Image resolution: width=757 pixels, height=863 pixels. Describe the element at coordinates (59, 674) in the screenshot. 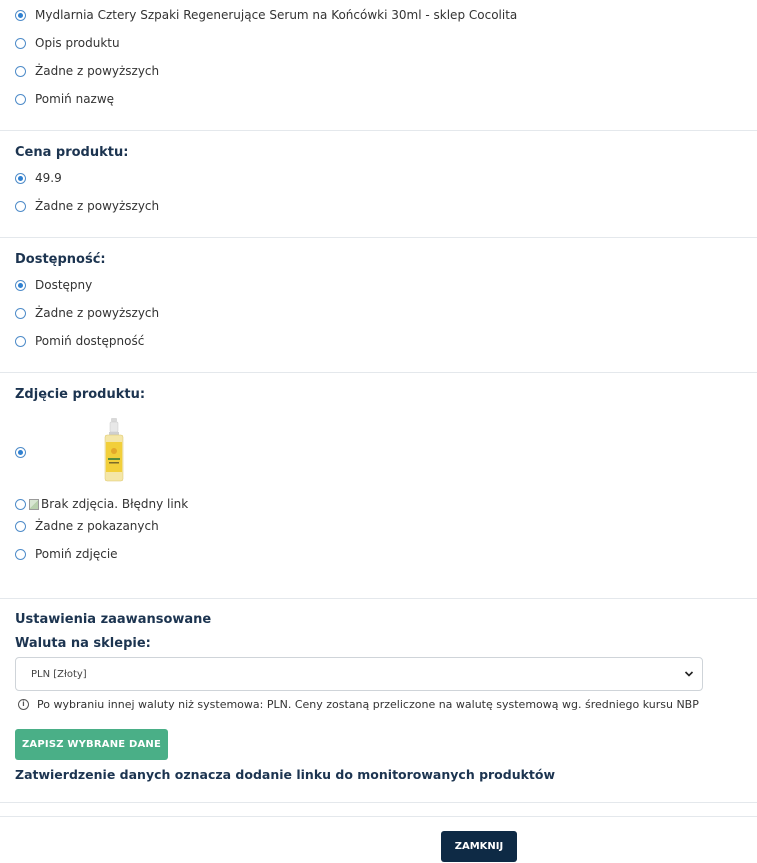

I see `currency-selected-value: PLN [Złoty]` at that location.